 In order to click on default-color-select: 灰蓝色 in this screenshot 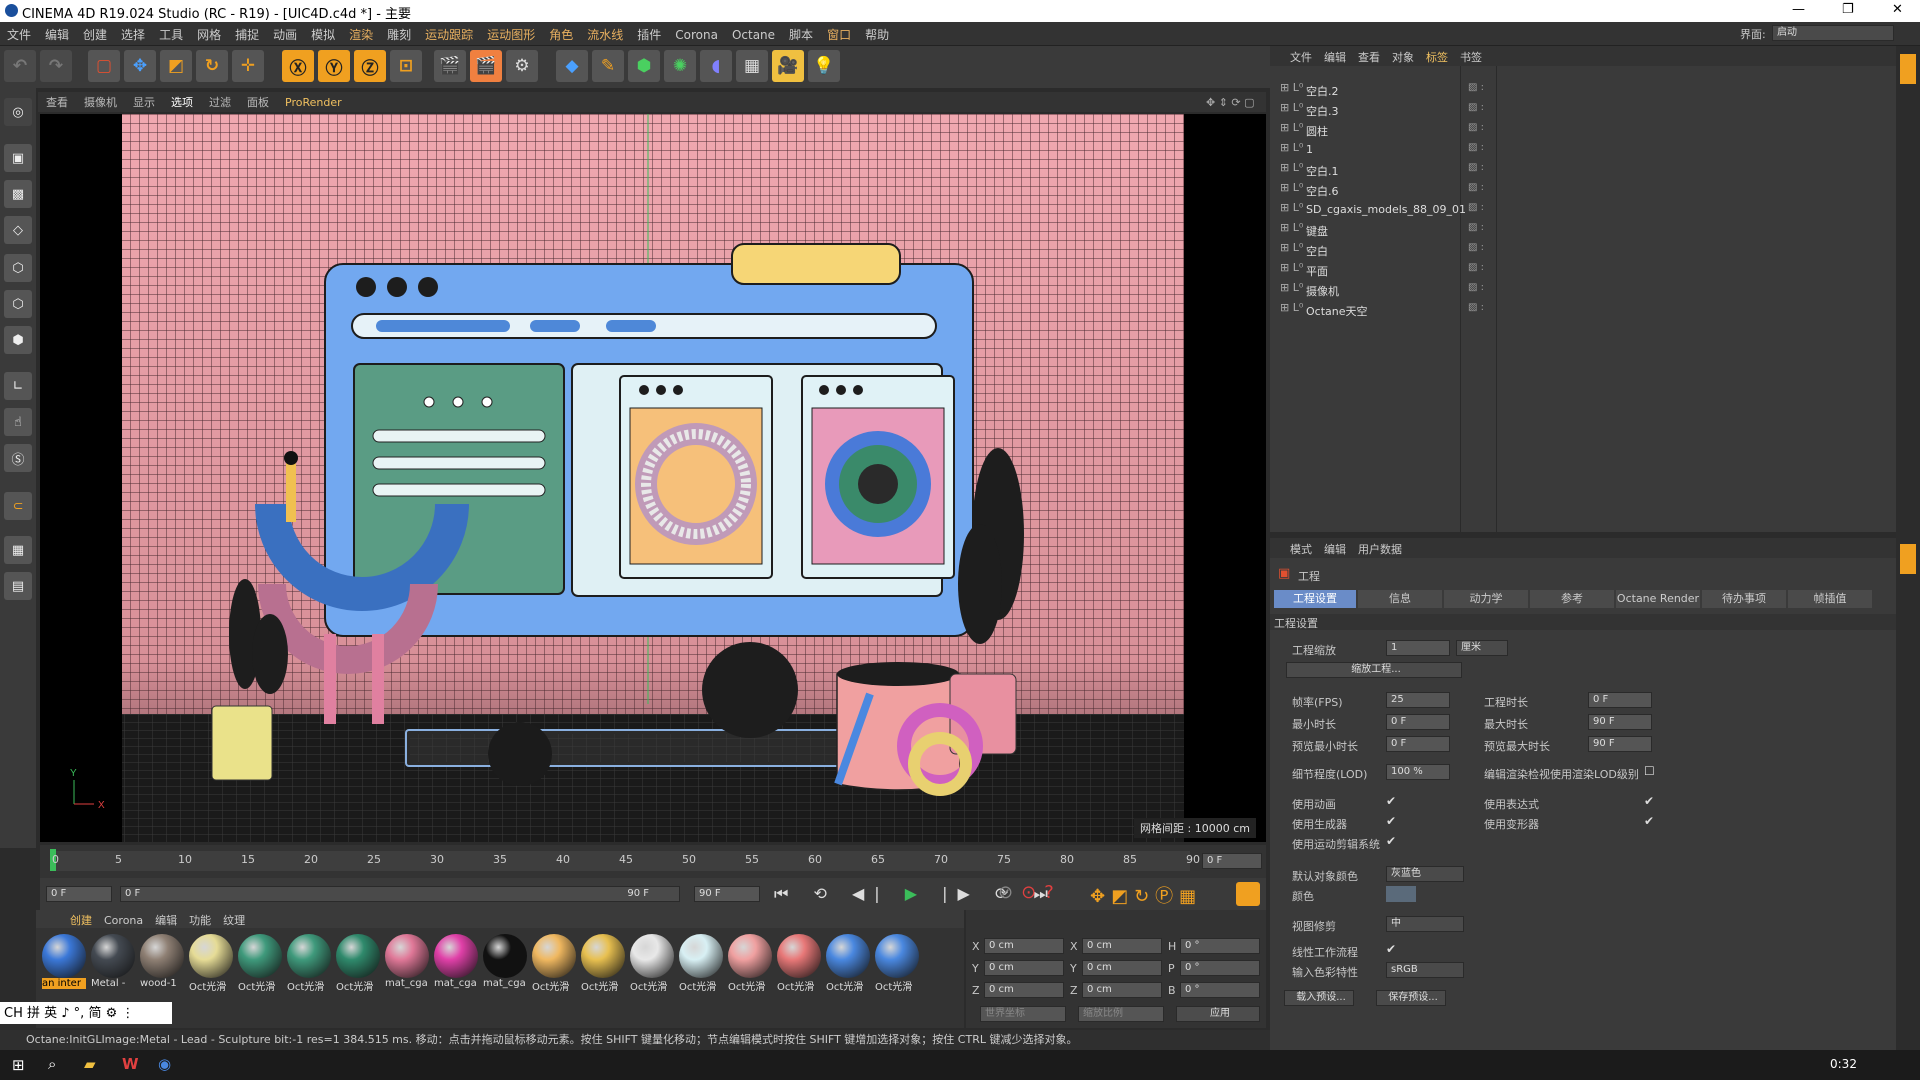, I will do `click(1425, 874)`.